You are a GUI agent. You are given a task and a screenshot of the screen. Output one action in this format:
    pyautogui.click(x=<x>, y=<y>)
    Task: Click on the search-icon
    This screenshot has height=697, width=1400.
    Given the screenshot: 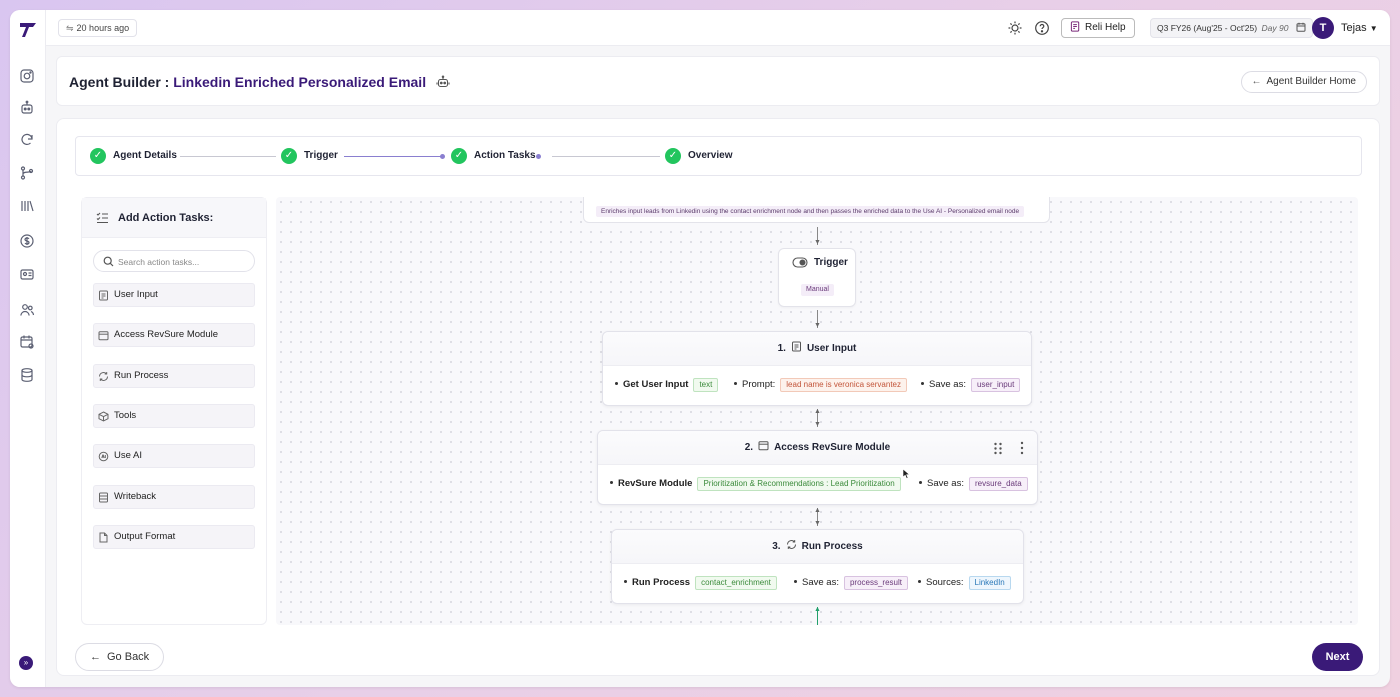 What is the action you would take?
    pyautogui.click(x=108, y=261)
    